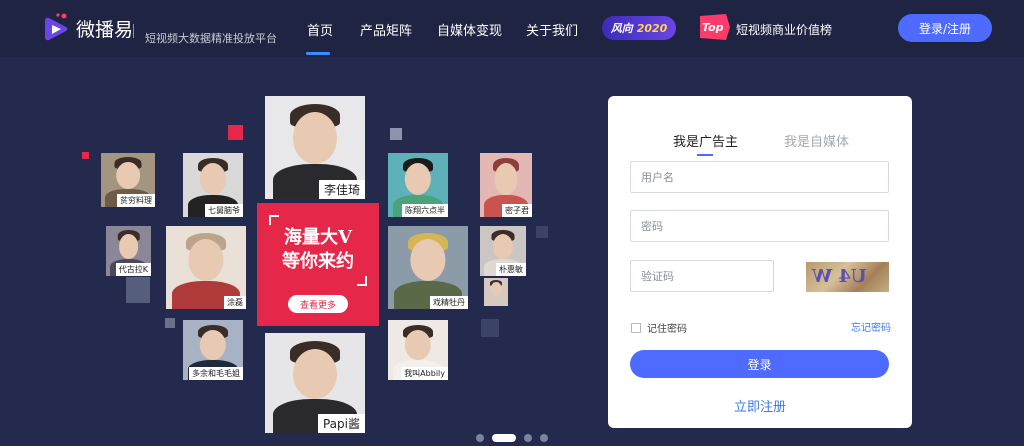 This screenshot has width=1024, height=446. I want to click on carousel-dots, so click(512, 438).